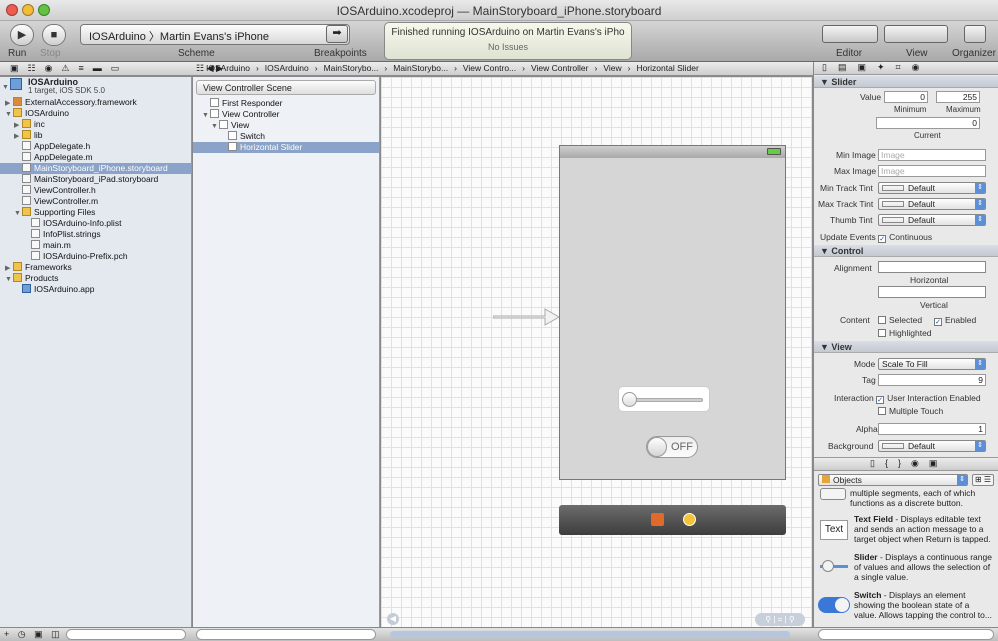  I want to click on navigator-filter-field, so click(126, 634).